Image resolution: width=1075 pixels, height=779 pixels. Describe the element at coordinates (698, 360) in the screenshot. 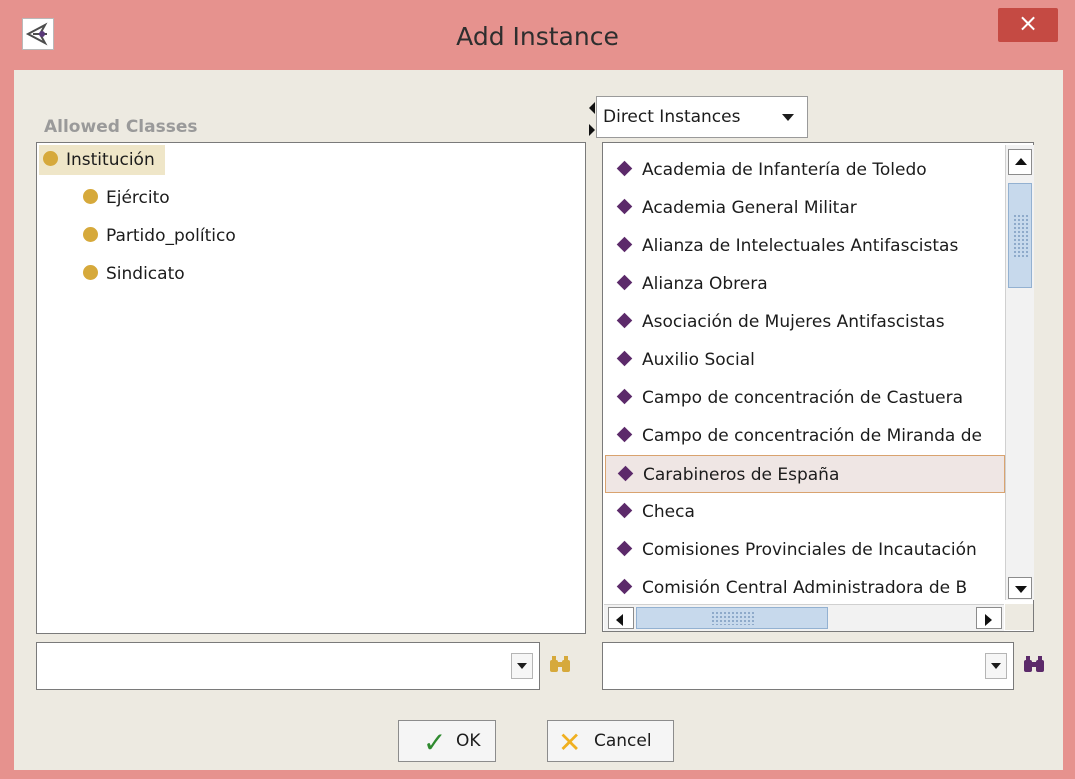

I see `instance-label: Auxilio Social` at that location.